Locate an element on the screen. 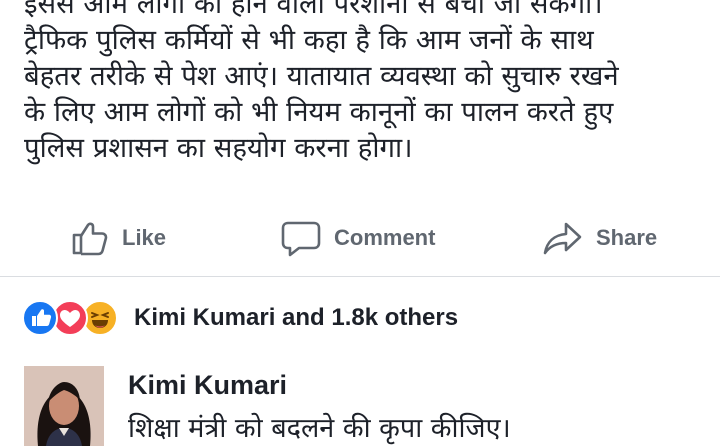 The width and height of the screenshot is (720, 446). reactions-summary: Kimi Kumari and 1.8k others is located at coordinates (240, 318).